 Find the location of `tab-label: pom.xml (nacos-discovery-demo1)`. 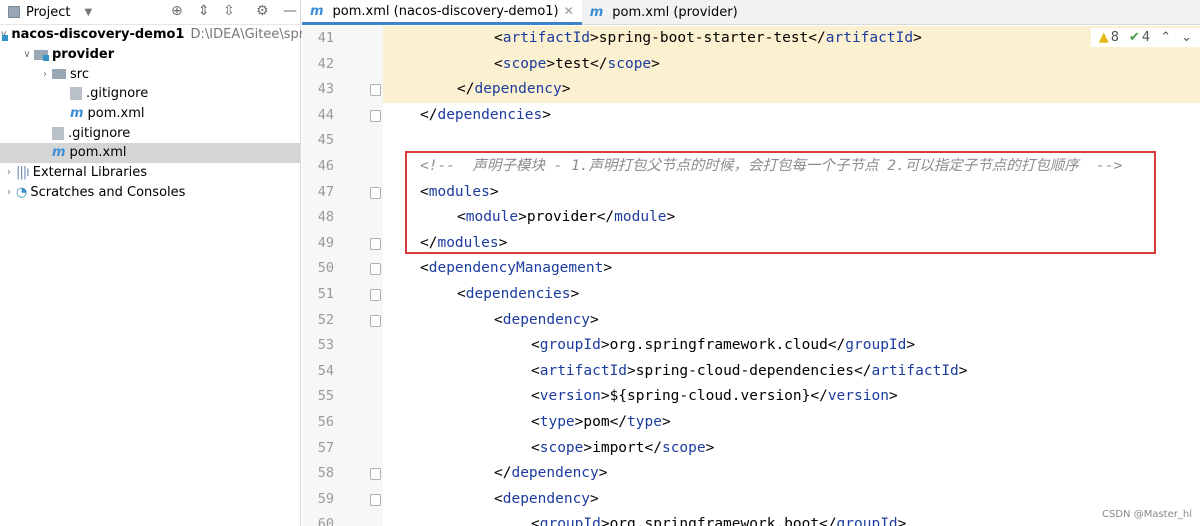

tab-label: pom.xml (nacos-discovery-demo1) is located at coordinates (445, 11).